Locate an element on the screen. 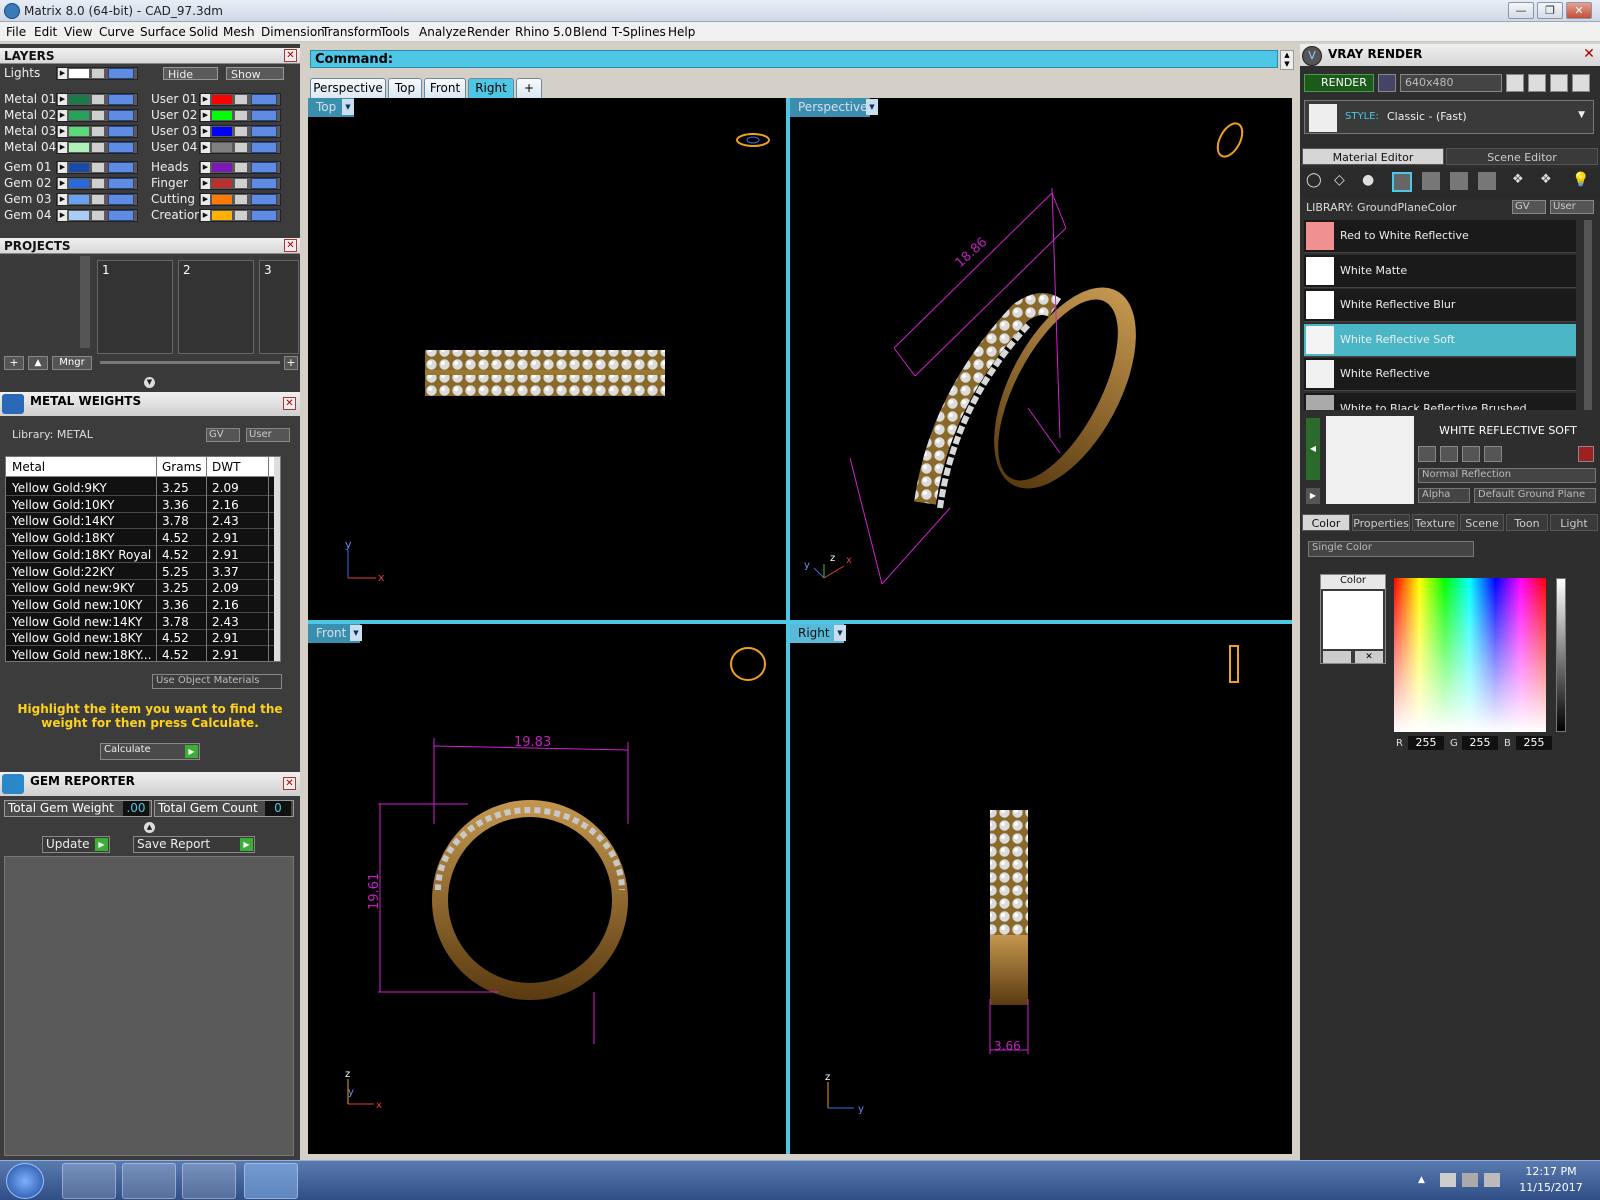 This screenshot has height=1200, width=1600. manager-button: Mngr is located at coordinates (72, 363).